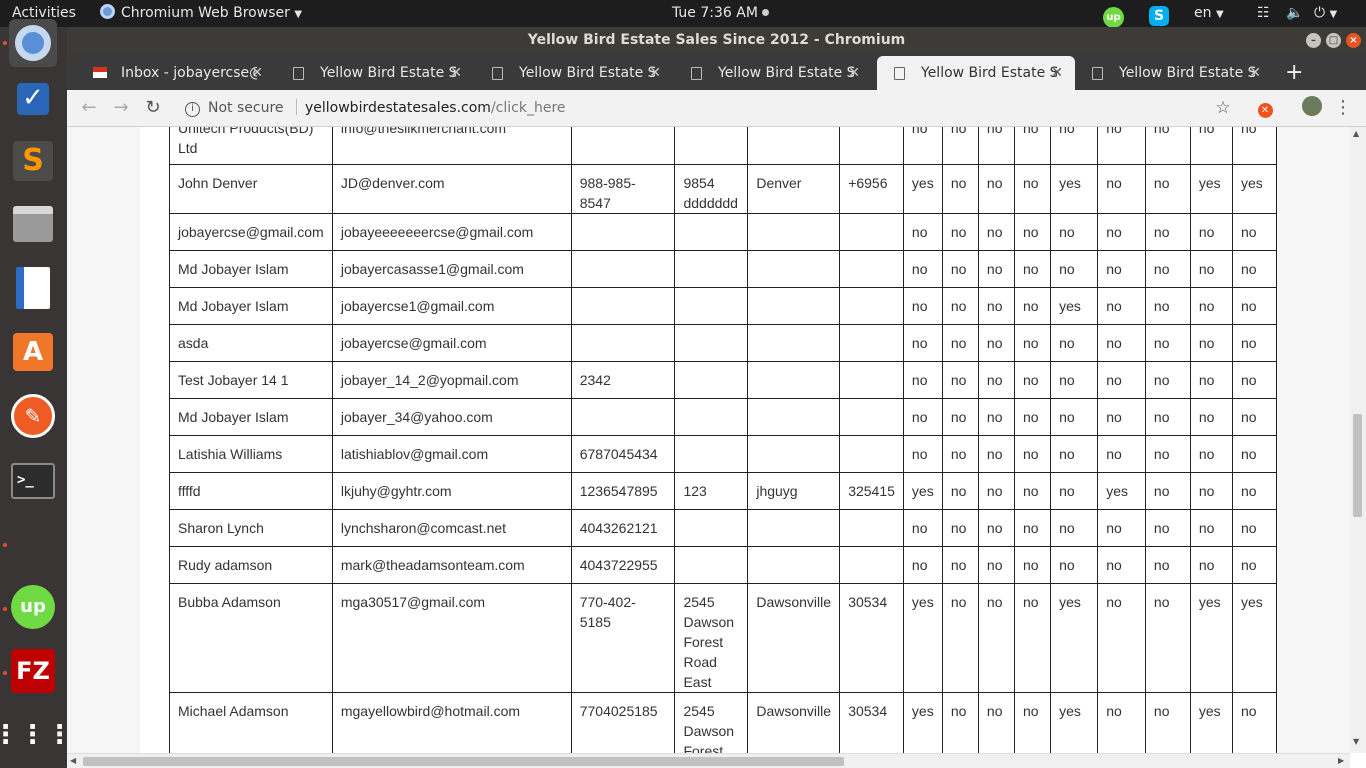 The image size is (1366, 768). What do you see at coordinates (451, 343) in the screenshot?
I see `cell-email: jobayercse@gmail.com` at bounding box center [451, 343].